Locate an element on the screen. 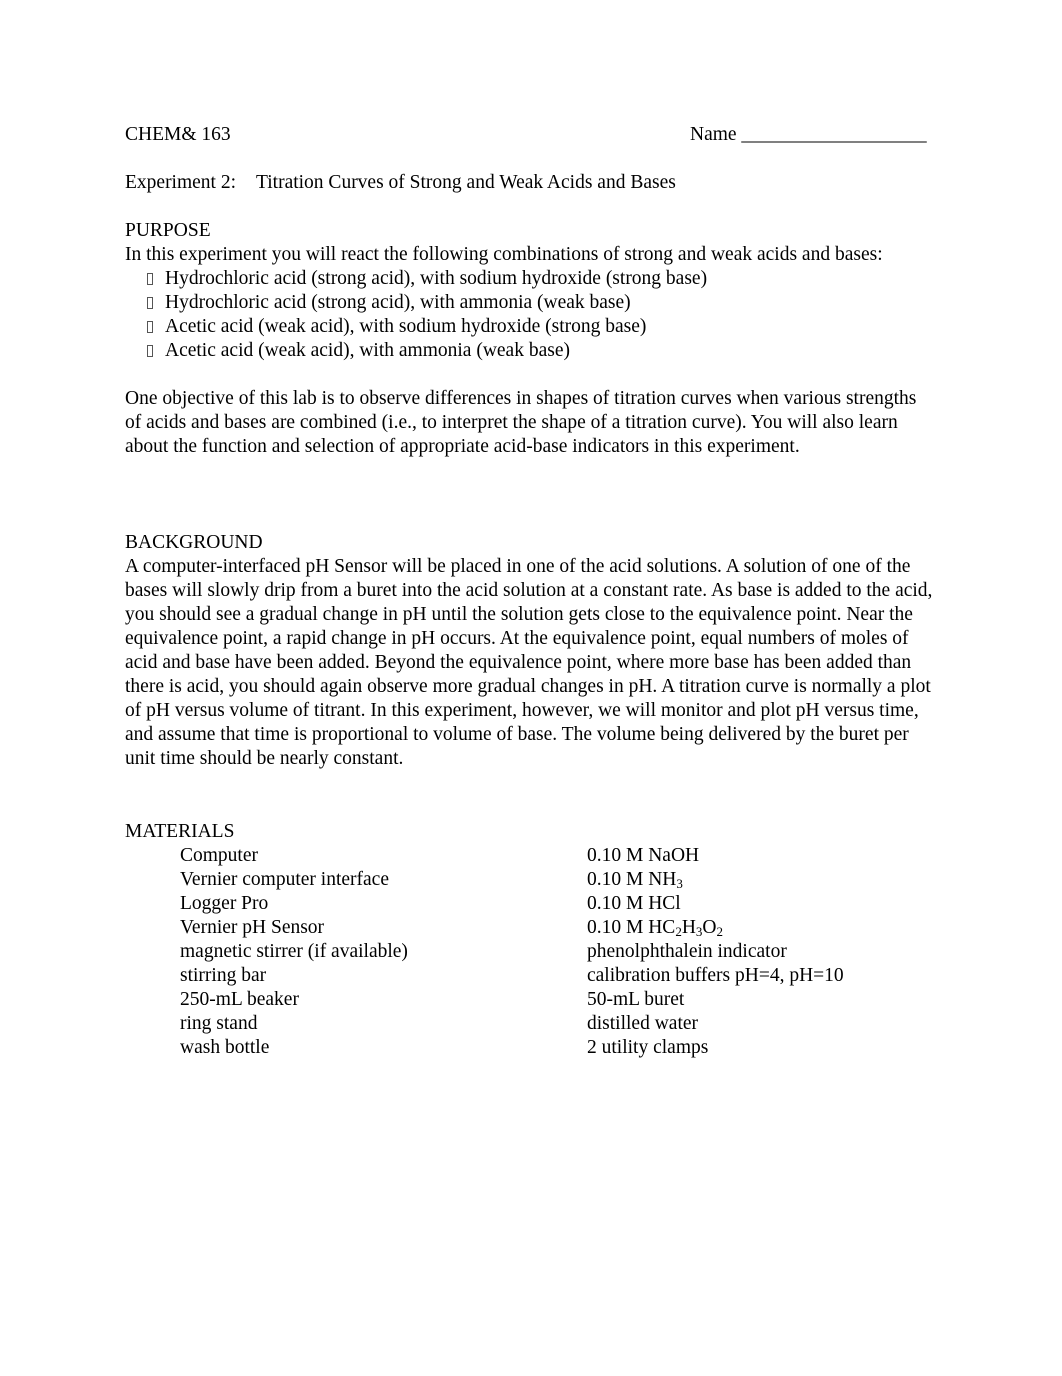  material-item: magnetic stirrer (if available) is located at coordinates (294, 951).